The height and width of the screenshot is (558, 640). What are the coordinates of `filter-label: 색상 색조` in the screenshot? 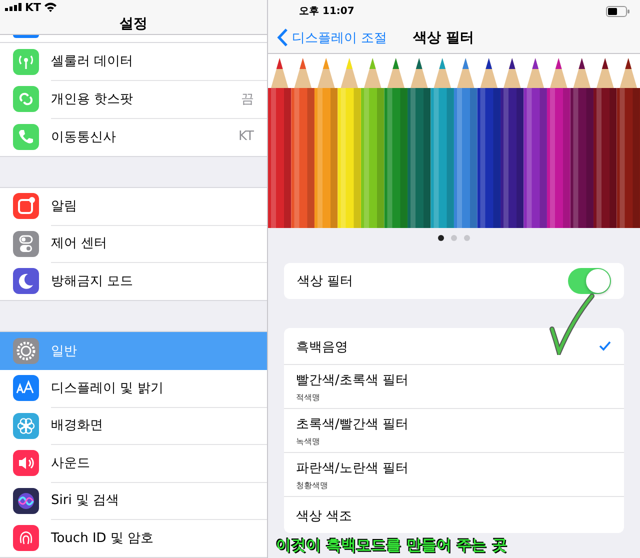 It's located at (324, 516).